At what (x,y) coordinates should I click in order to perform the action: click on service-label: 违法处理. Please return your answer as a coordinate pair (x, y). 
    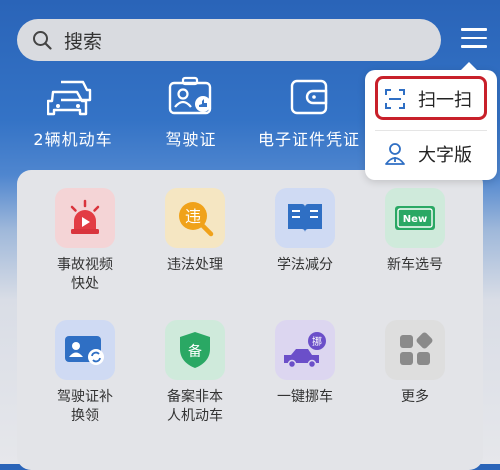
    Looking at the image, I should click on (195, 265).